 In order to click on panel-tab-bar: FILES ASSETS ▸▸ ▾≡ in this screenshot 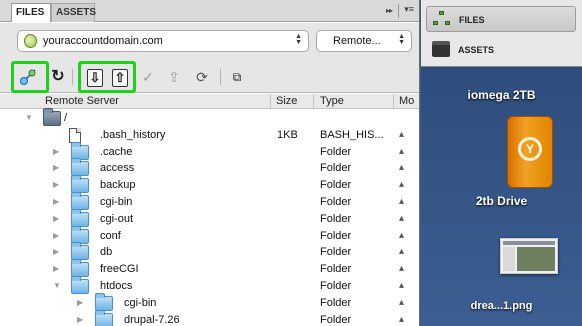, I will do `click(209, 11)`.